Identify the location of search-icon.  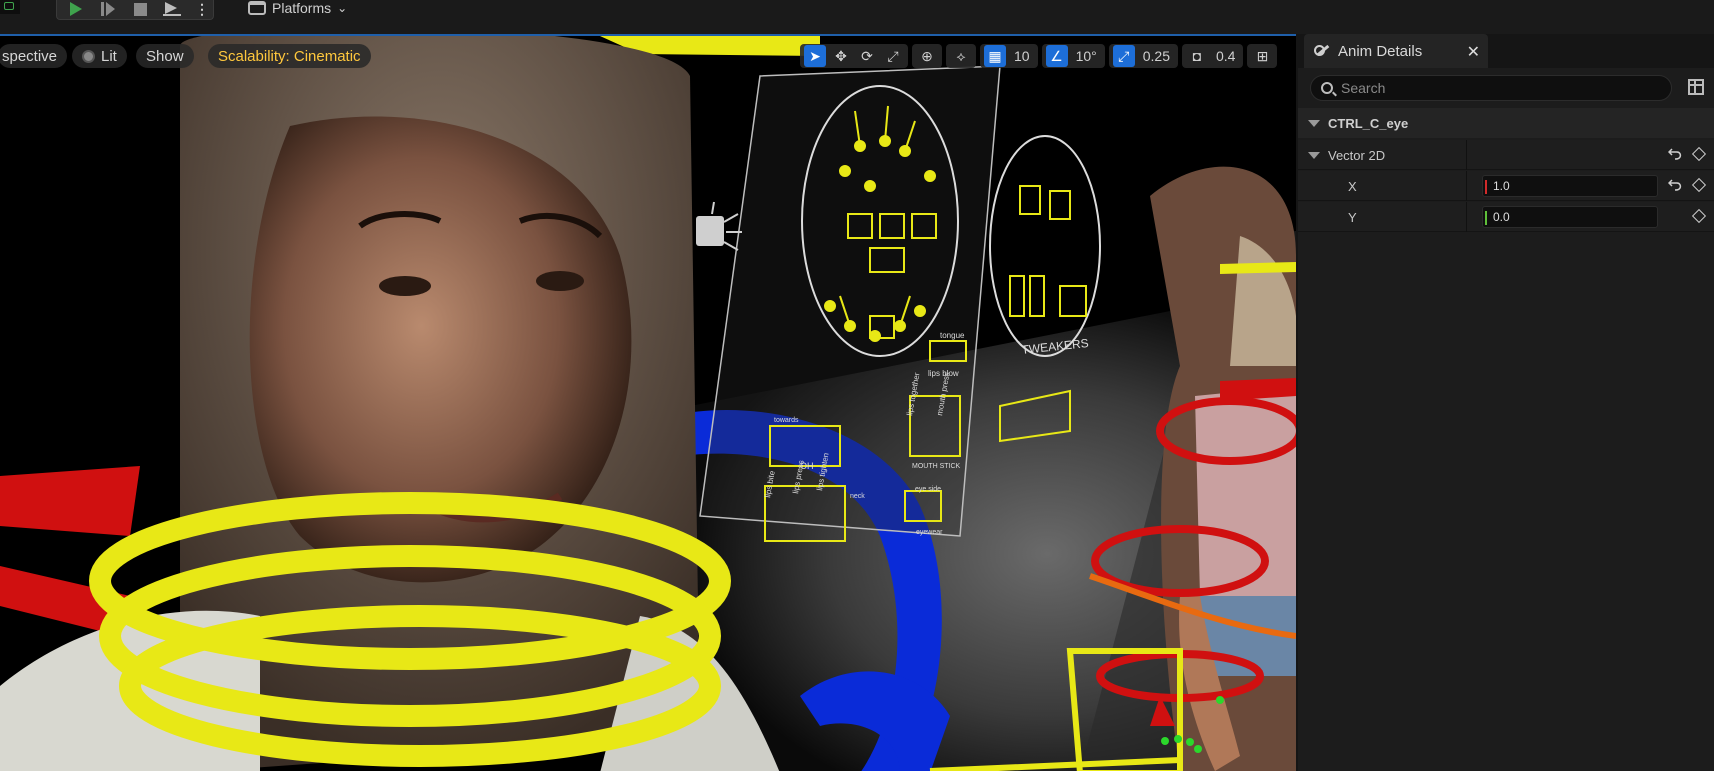
(1327, 88).